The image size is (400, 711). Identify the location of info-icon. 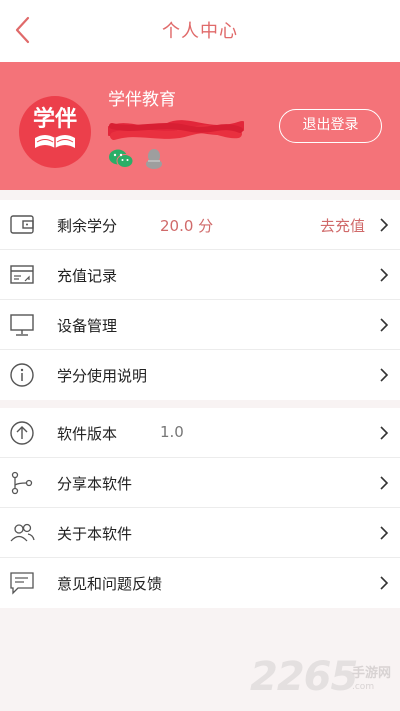
(22, 375).